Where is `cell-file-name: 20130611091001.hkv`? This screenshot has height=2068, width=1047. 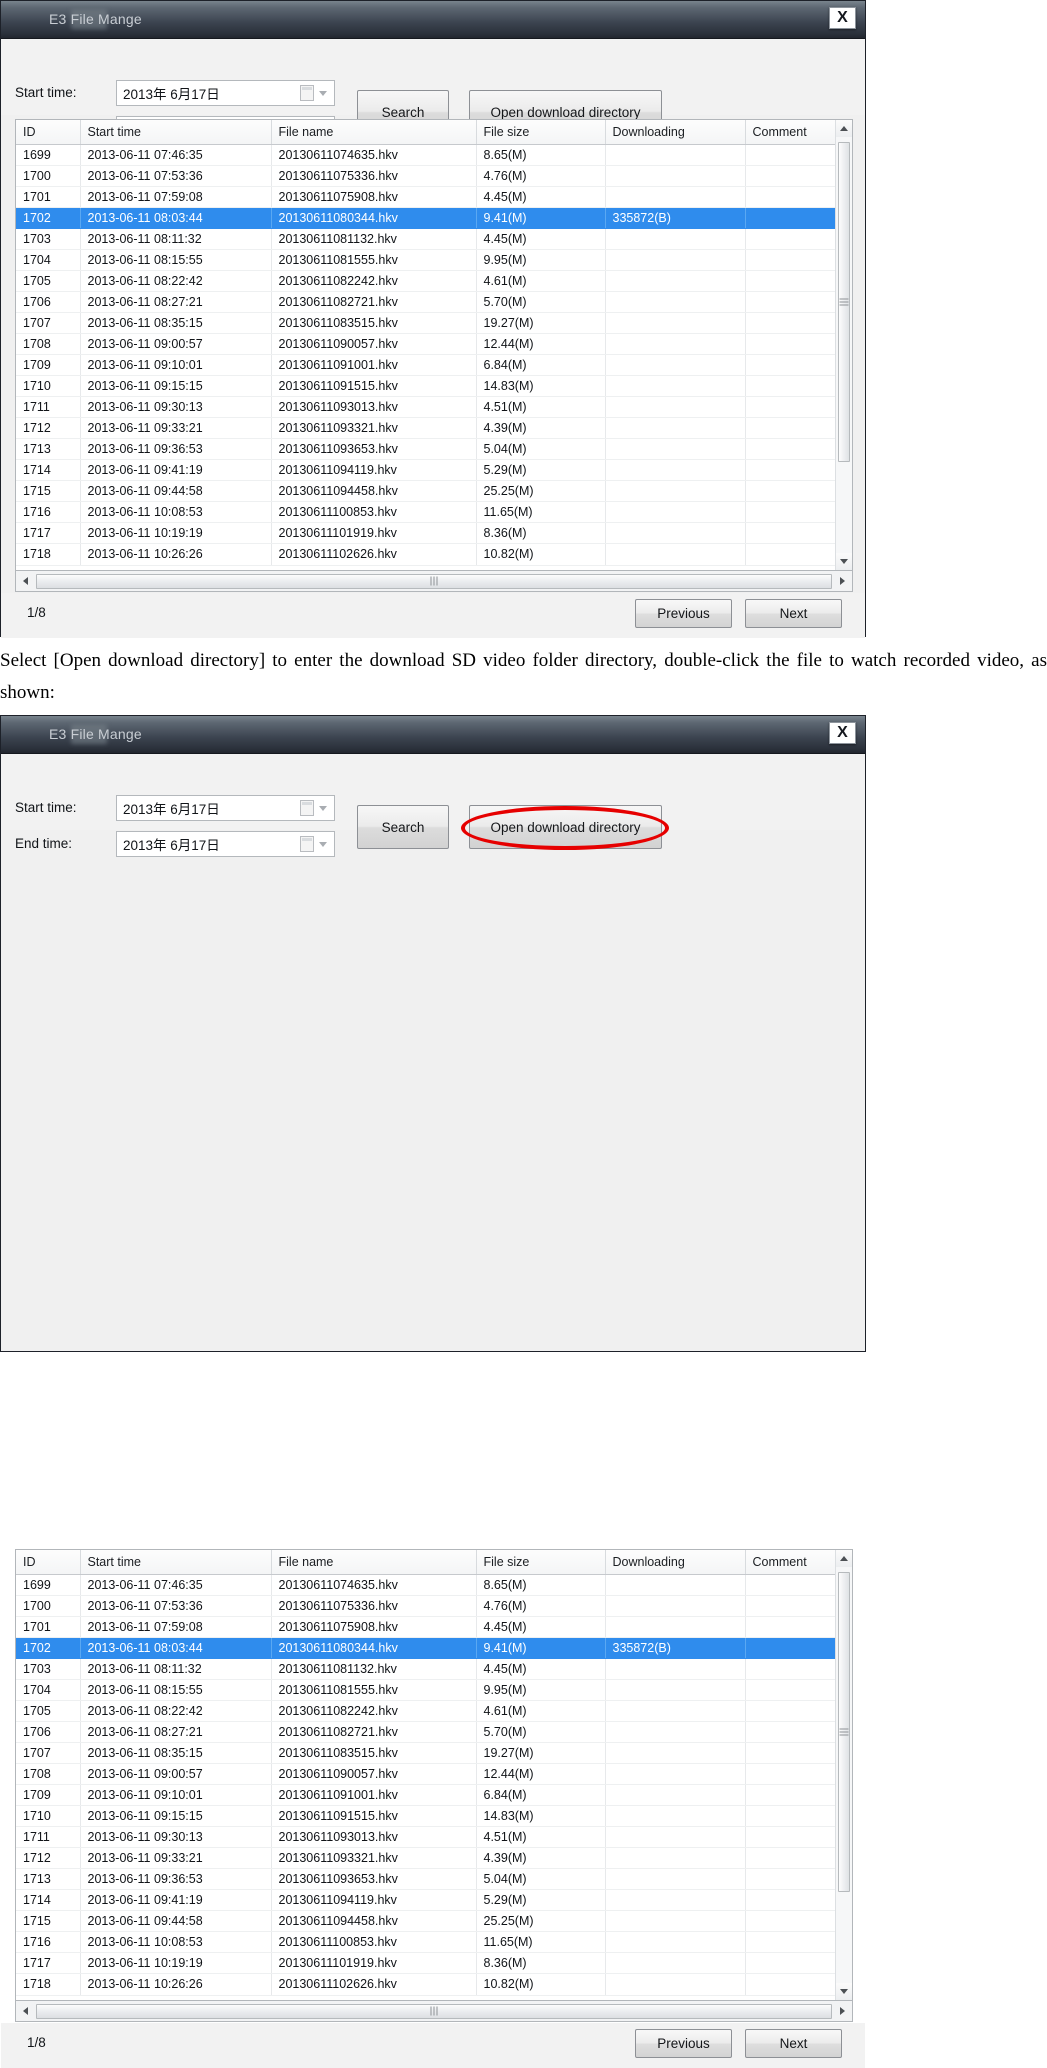 cell-file-name: 20130611091001.hkv is located at coordinates (374, 365).